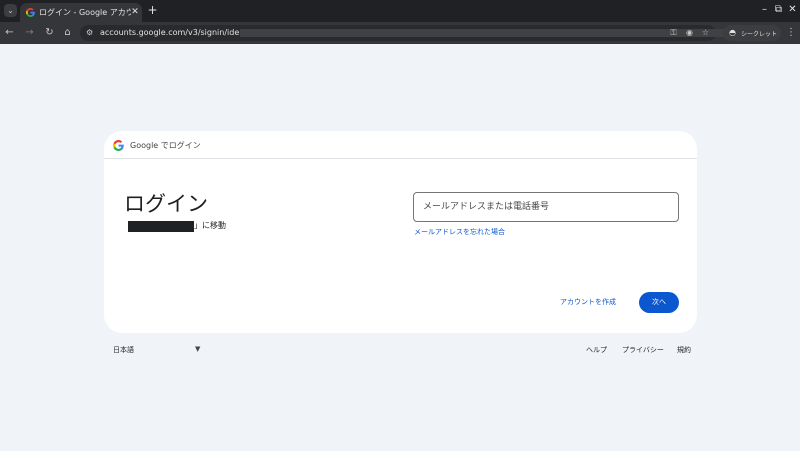 The image size is (800, 451). Describe the element at coordinates (791, 33) in the screenshot. I see `menu-dots-icon: ⋮` at that location.